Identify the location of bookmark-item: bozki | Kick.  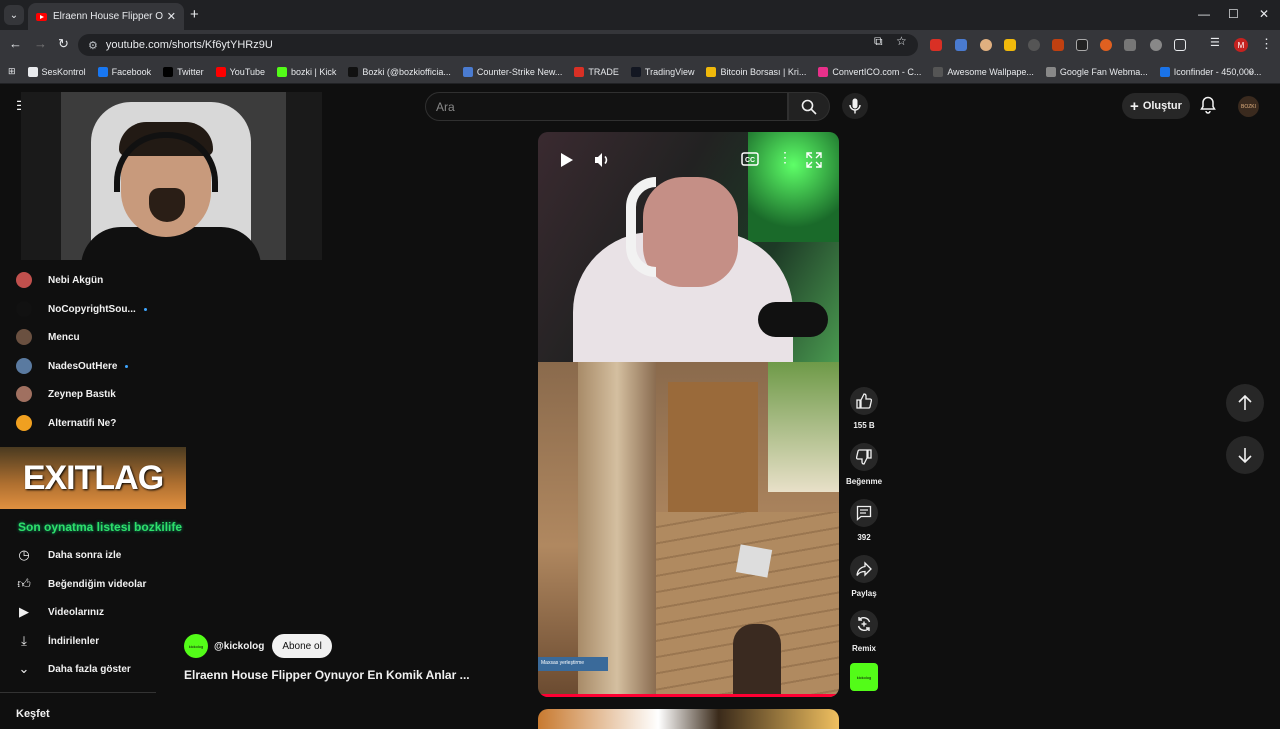
(307, 71).